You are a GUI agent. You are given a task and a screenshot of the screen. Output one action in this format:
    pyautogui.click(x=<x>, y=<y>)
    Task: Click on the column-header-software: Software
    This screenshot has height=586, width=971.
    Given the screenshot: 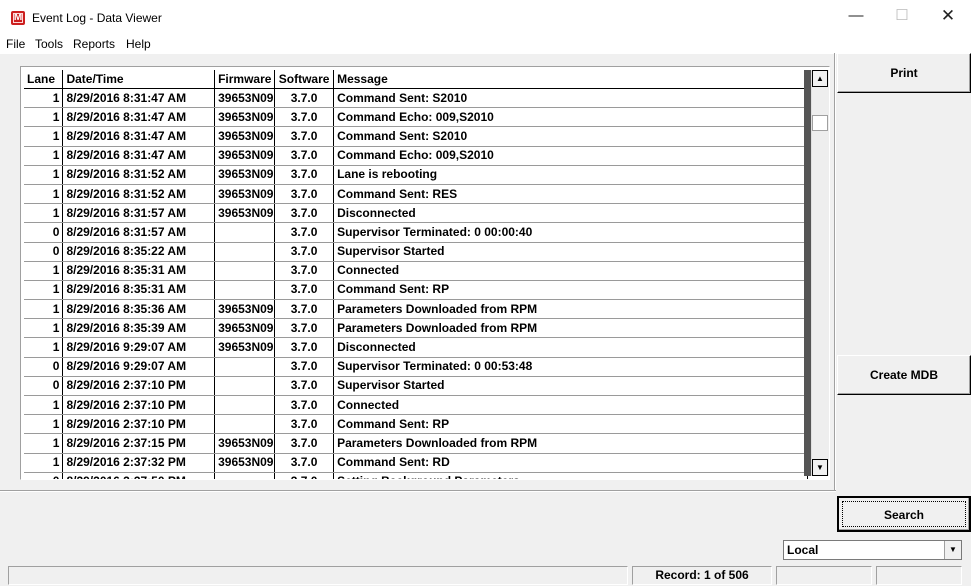 What is the action you would take?
    pyautogui.click(x=304, y=79)
    